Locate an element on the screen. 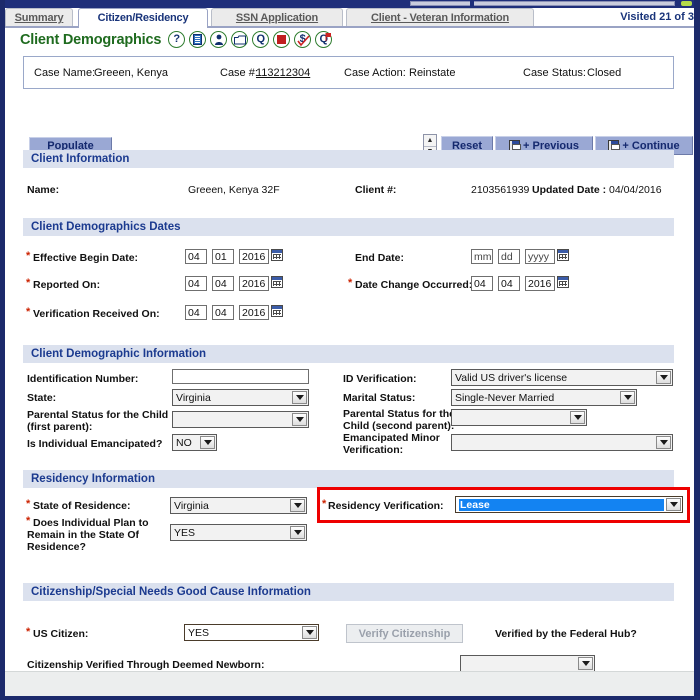  document-icon-svg is located at coordinates (198, 39).